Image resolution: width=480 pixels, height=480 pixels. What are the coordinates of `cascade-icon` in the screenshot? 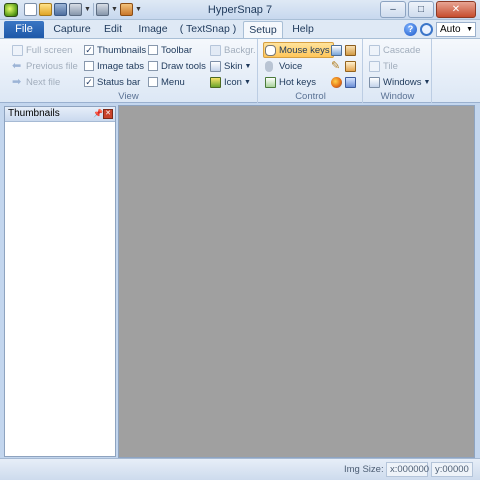 It's located at (374, 50).